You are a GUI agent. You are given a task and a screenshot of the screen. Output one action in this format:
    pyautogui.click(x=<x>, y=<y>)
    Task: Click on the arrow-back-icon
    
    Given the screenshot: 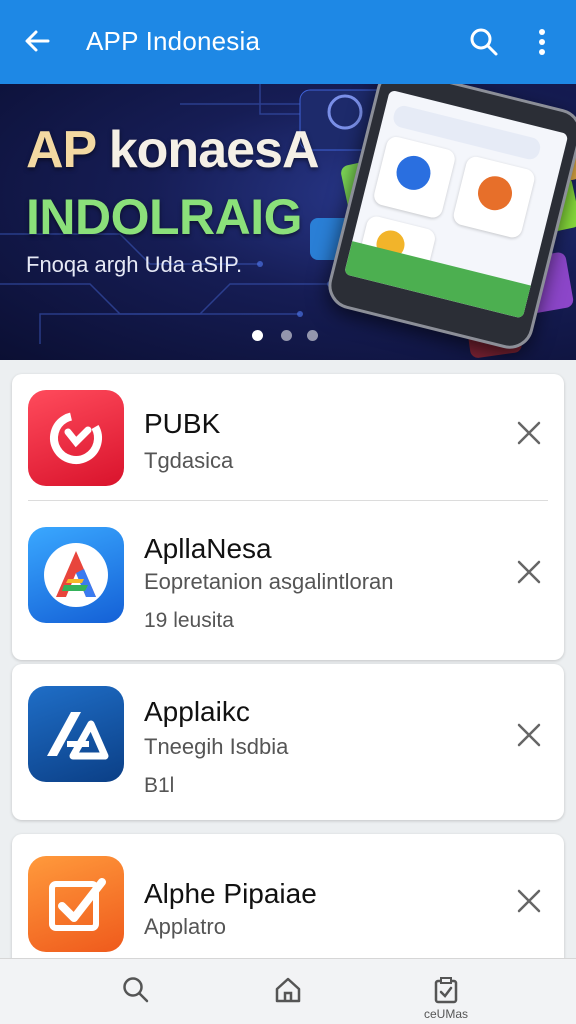 What is the action you would take?
    pyautogui.click(x=37, y=41)
    